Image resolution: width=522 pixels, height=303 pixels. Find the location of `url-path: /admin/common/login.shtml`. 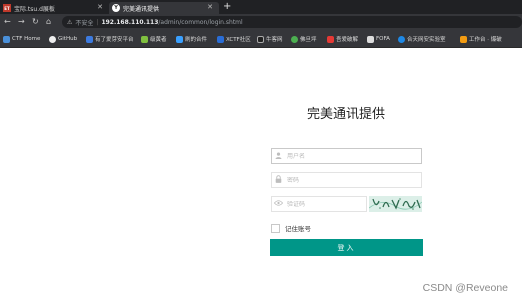

url-path: /admin/common/login.shtml is located at coordinates (200, 22).